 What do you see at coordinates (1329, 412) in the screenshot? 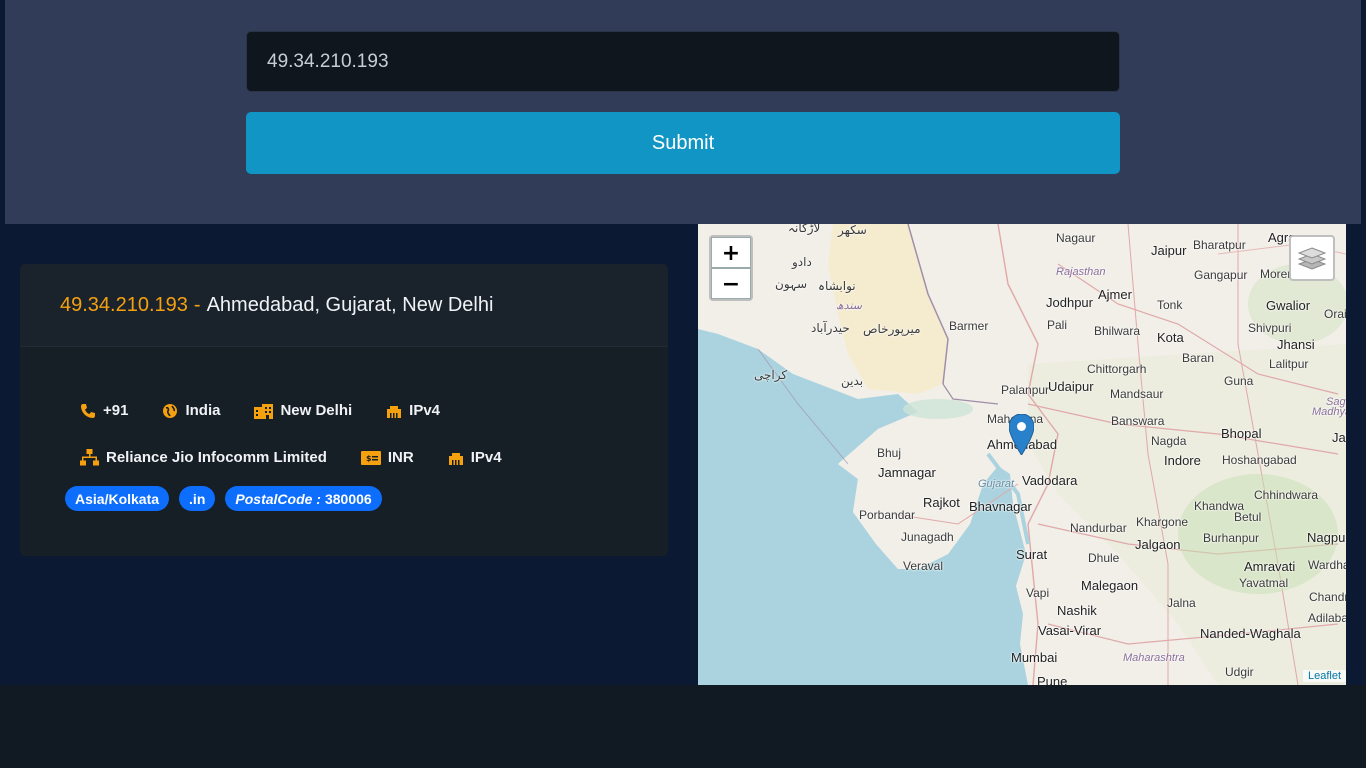
I see `map-label: Madhya Prades` at bounding box center [1329, 412].